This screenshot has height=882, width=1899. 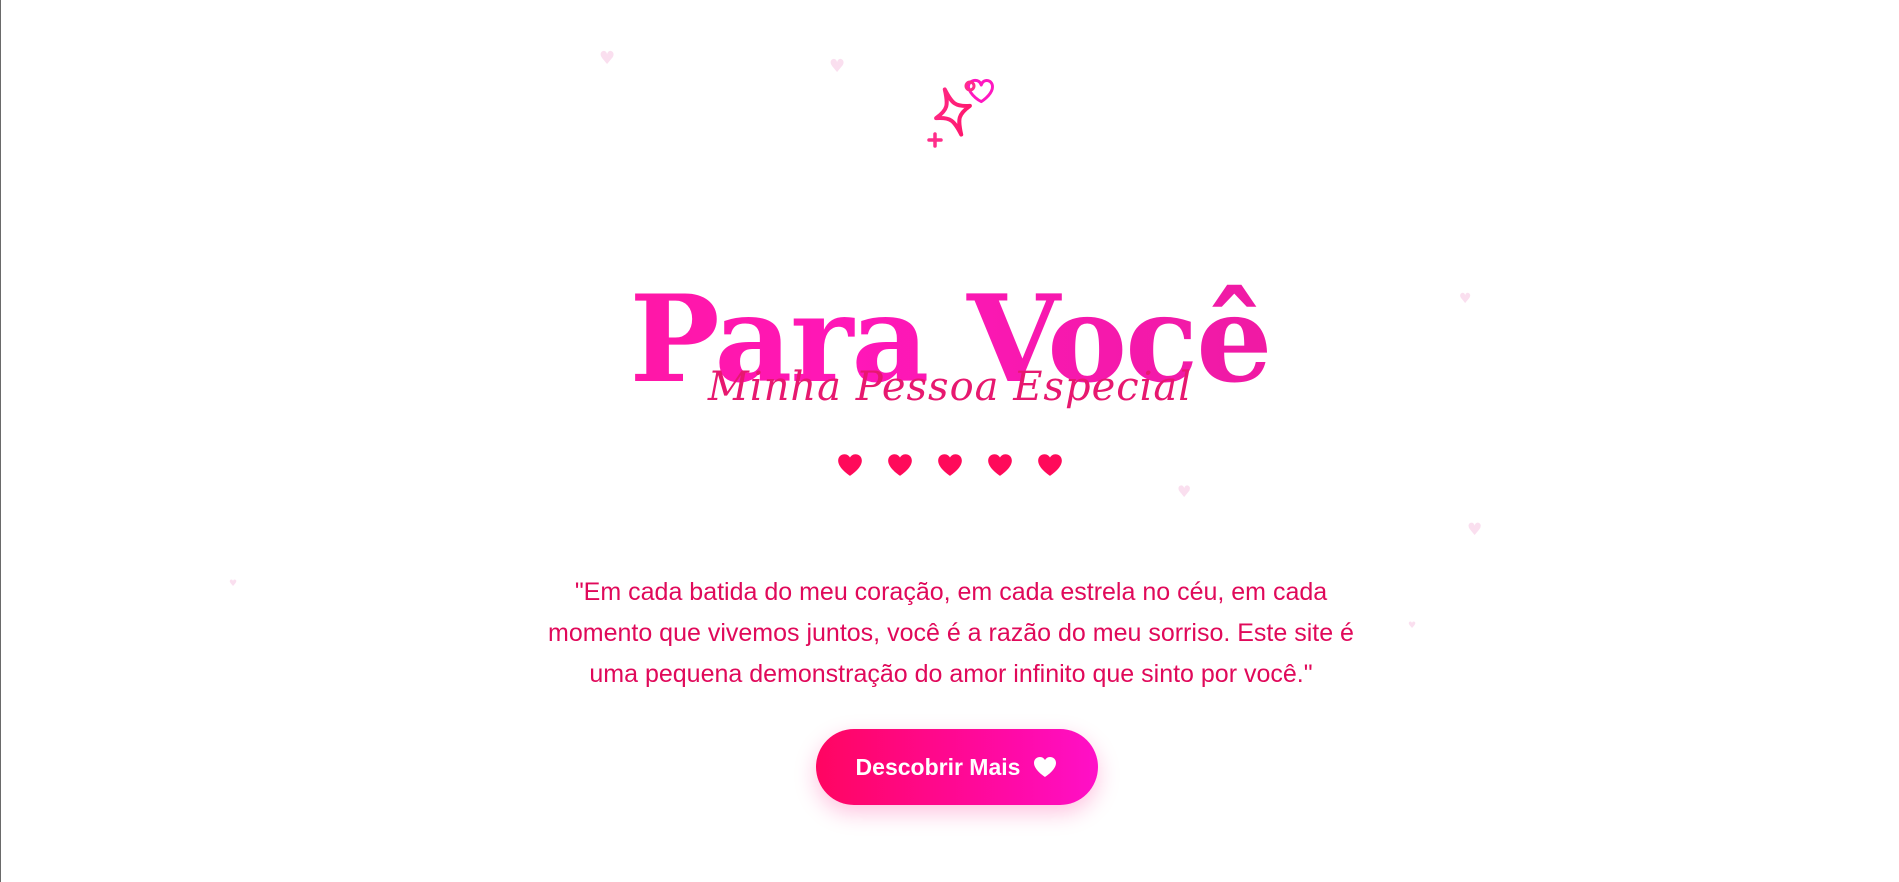 I want to click on hearts-rating, so click(x=950, y=465).